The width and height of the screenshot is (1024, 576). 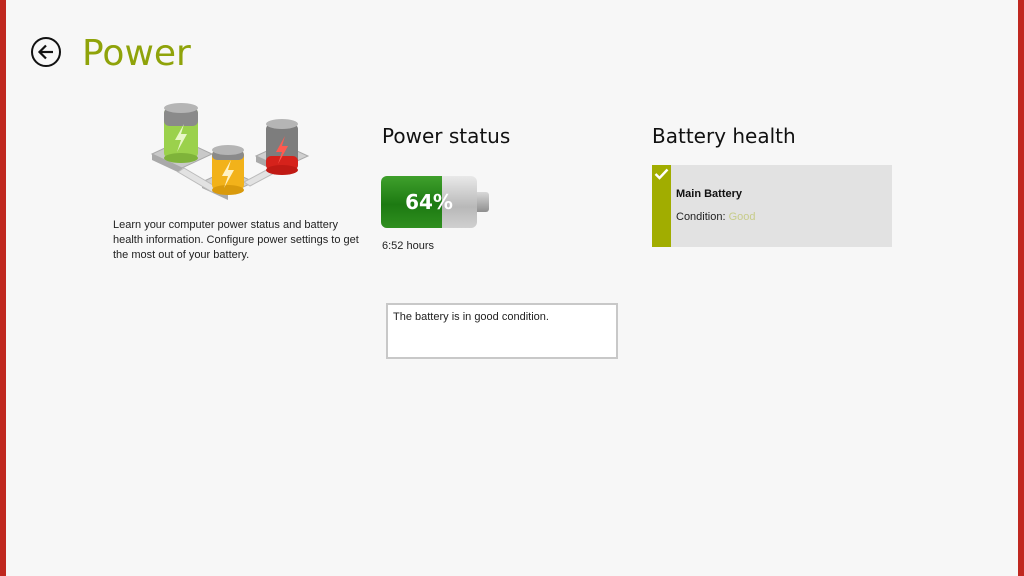 What do you see at coordinates (136, 53) in the screenshot?
I see `page-title: Power` at bounding box center [136, 53].